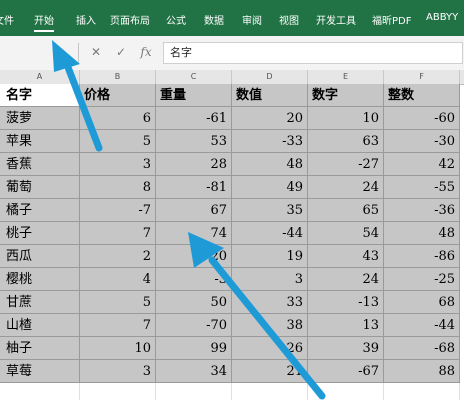  Describe the element at coordinates (82, 105) in the screenshot. I see `arrow-to-home-tab` at that location.